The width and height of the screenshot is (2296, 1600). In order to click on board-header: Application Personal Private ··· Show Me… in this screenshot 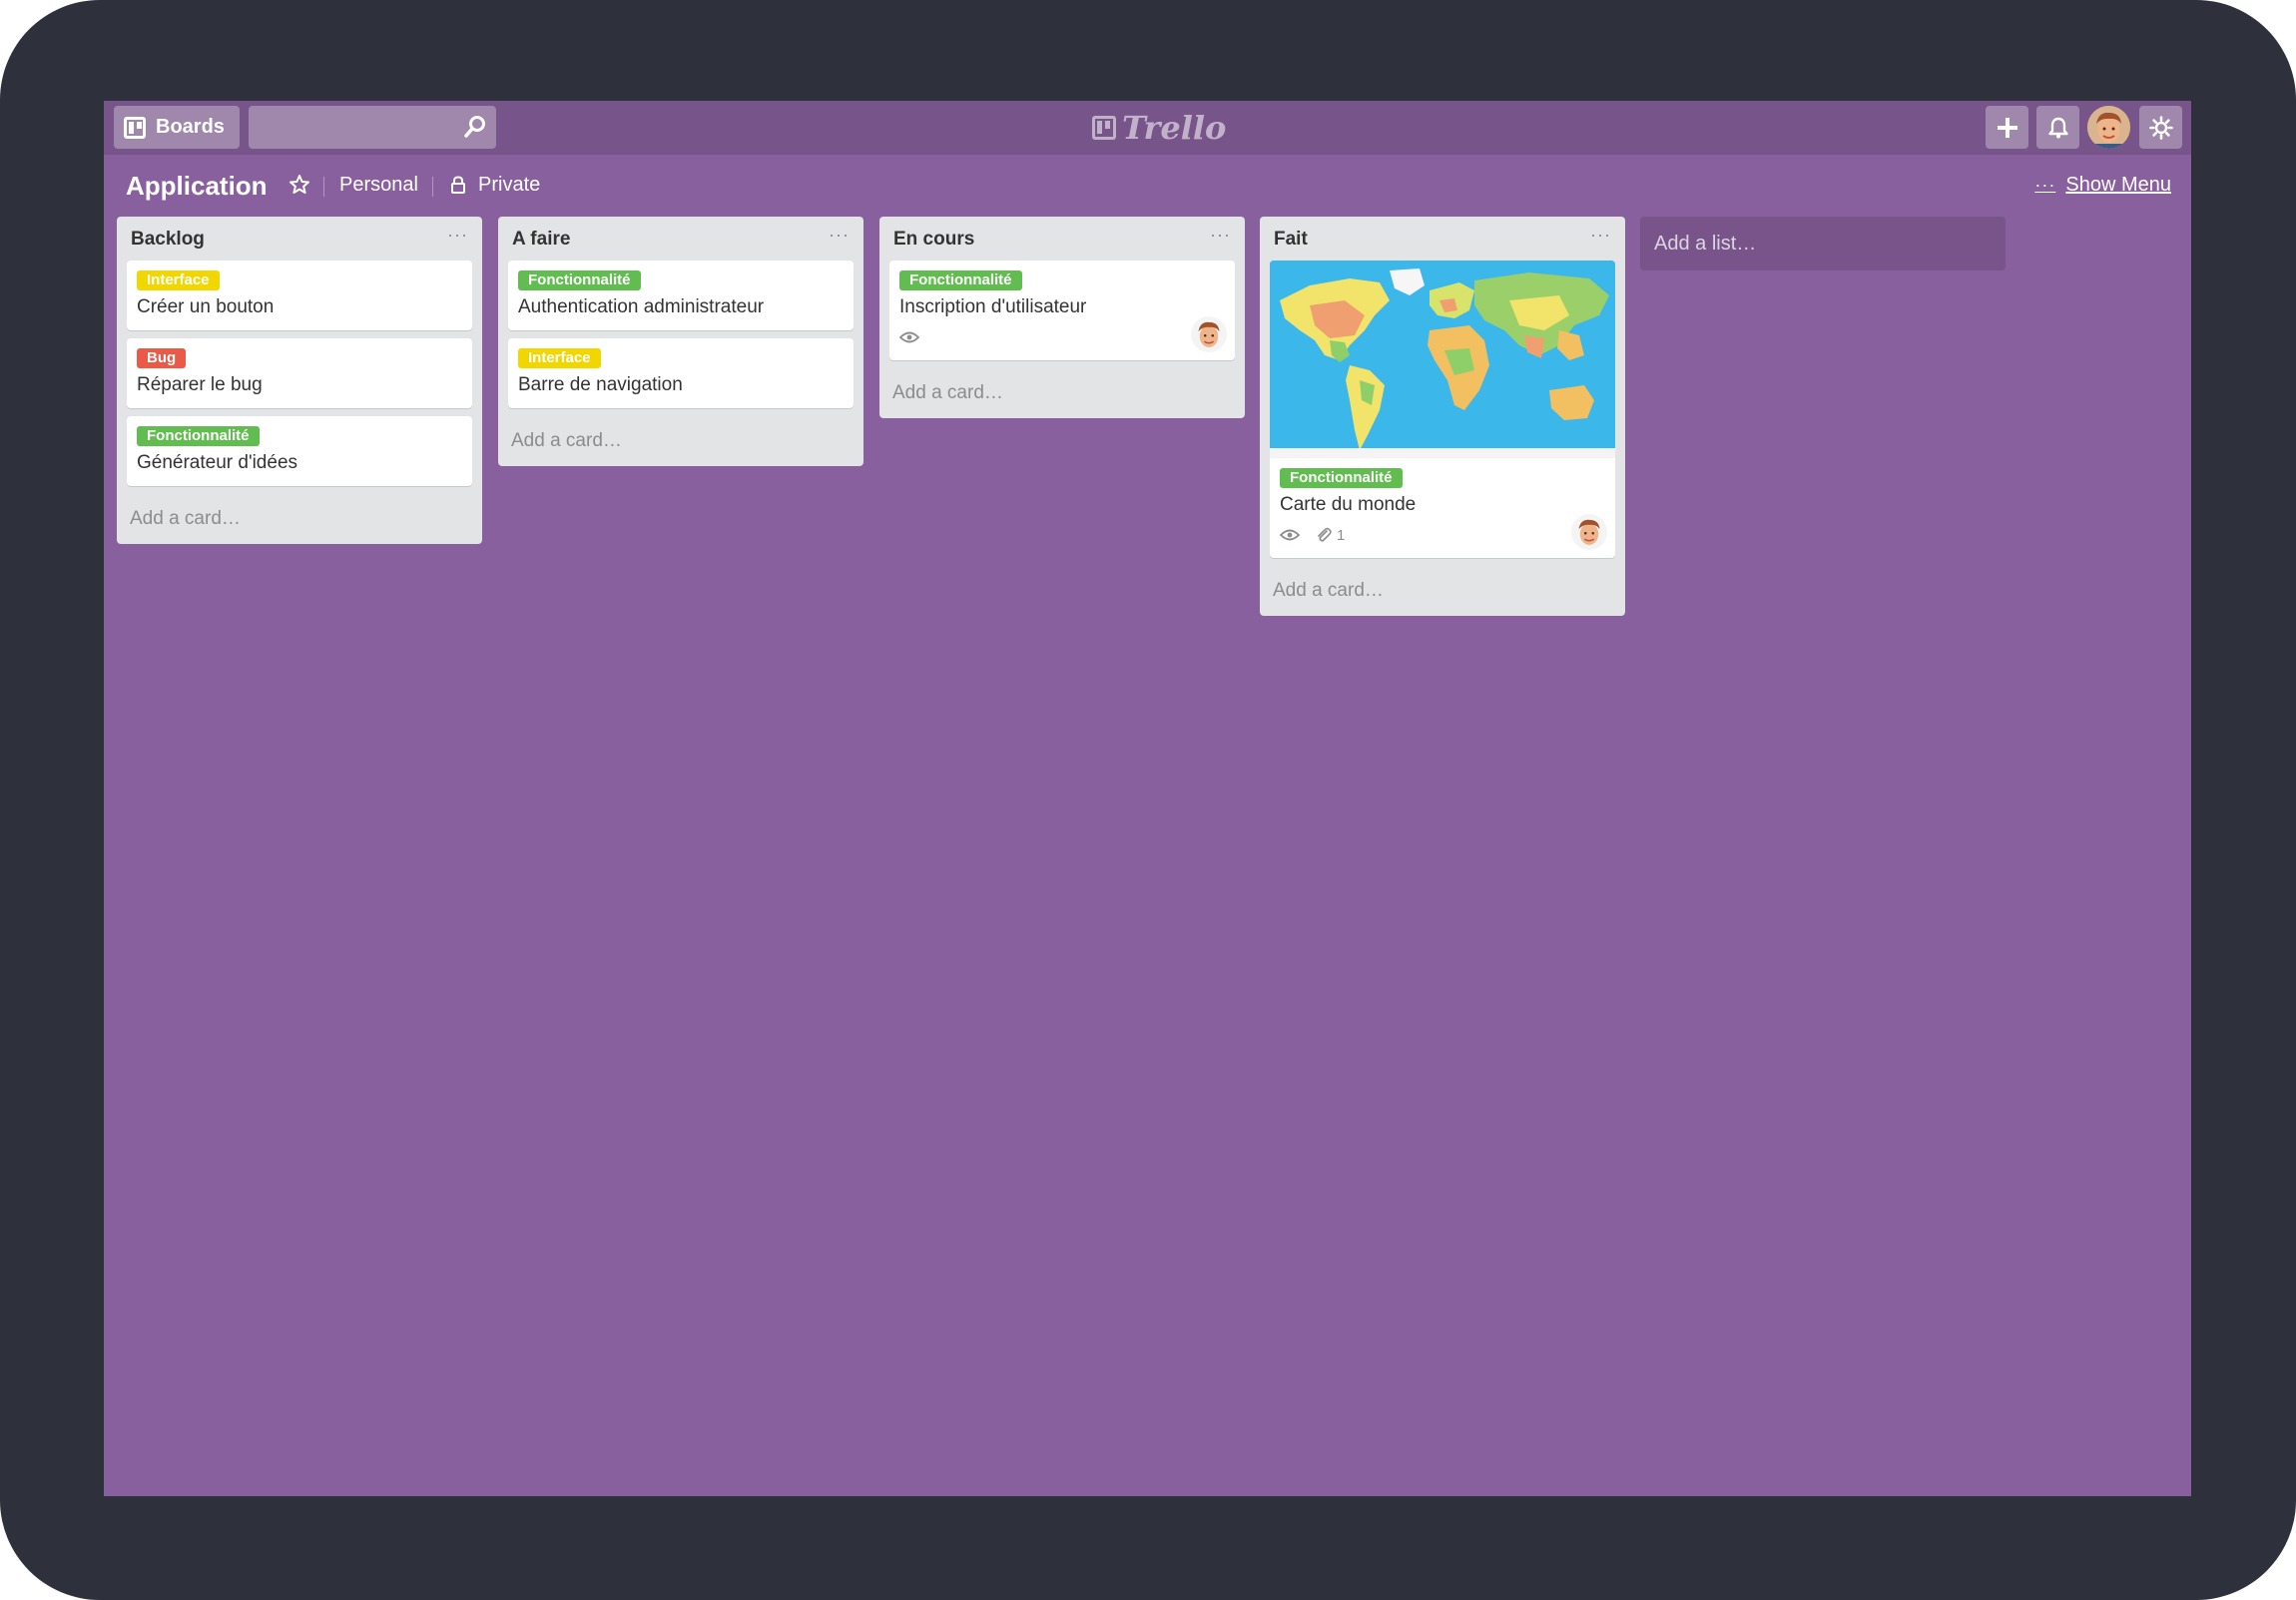, I will do `click(1148, 186)`.